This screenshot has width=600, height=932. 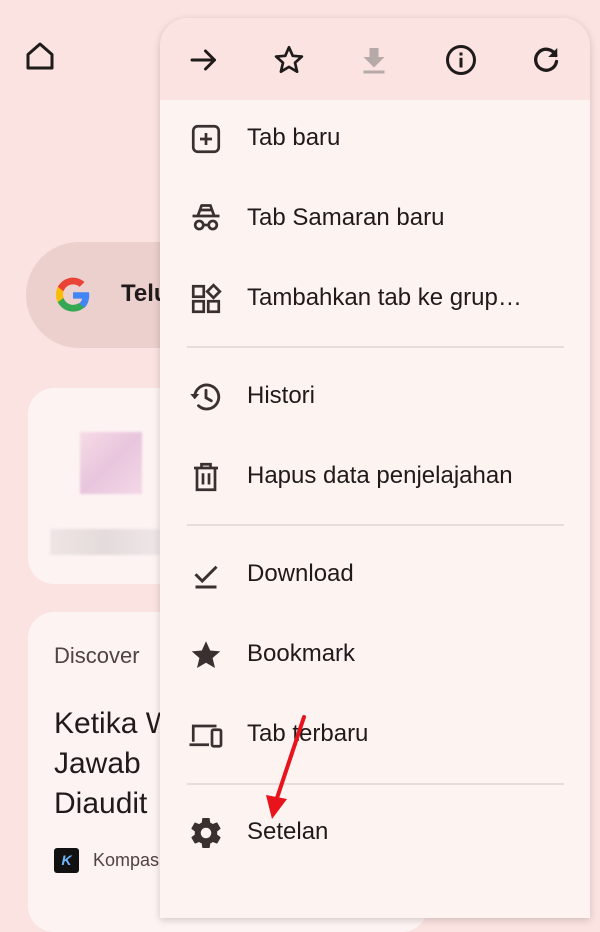 I want to click on menu-top-bar, so click(x=375, y=59).